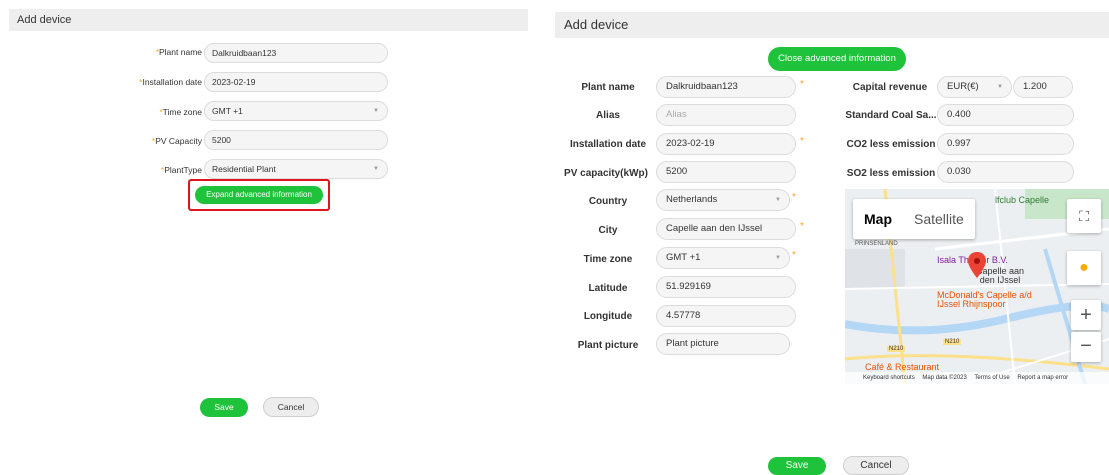 This screenshot has height=475, width=1109. Describe the element at coordinates (181, 170) in the screenshot. I see `plant-type-label: *PlantType` at that location.